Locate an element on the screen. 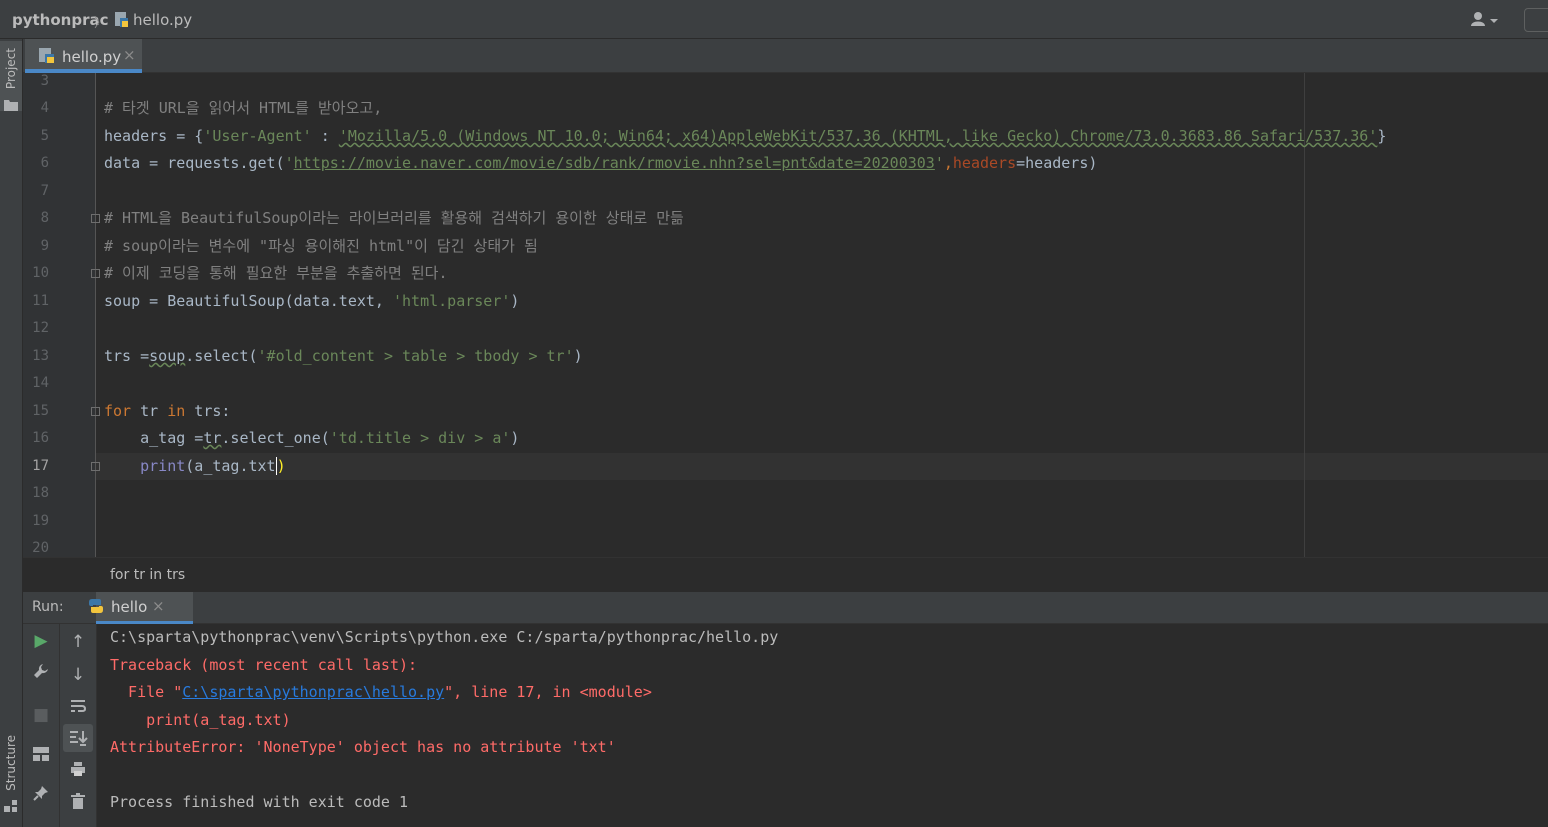 The width and height of the screenshot is (1548, 827). tab-hello-py: hello.py × is located at coordinates (83, 56).